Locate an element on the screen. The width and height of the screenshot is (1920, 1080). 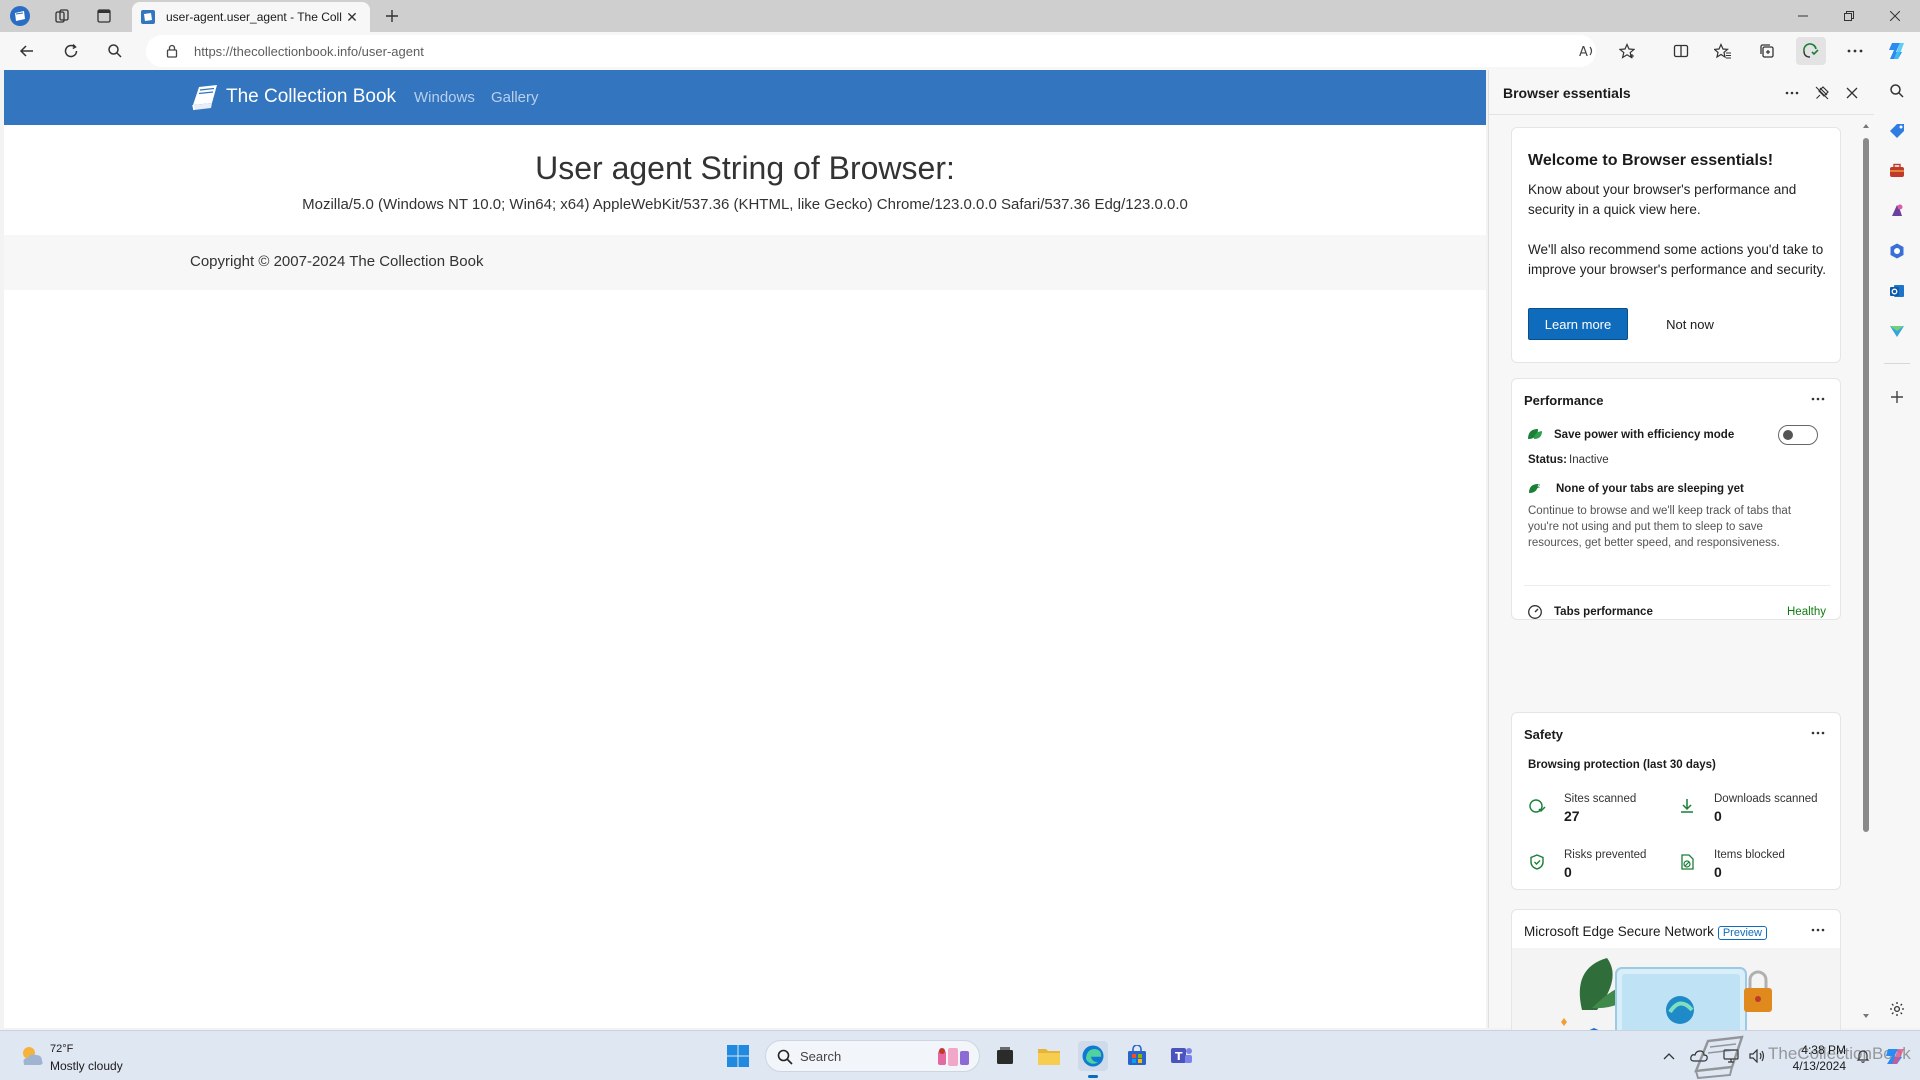
taskbar-search-box: Search is located at coordinates (872, 1056).